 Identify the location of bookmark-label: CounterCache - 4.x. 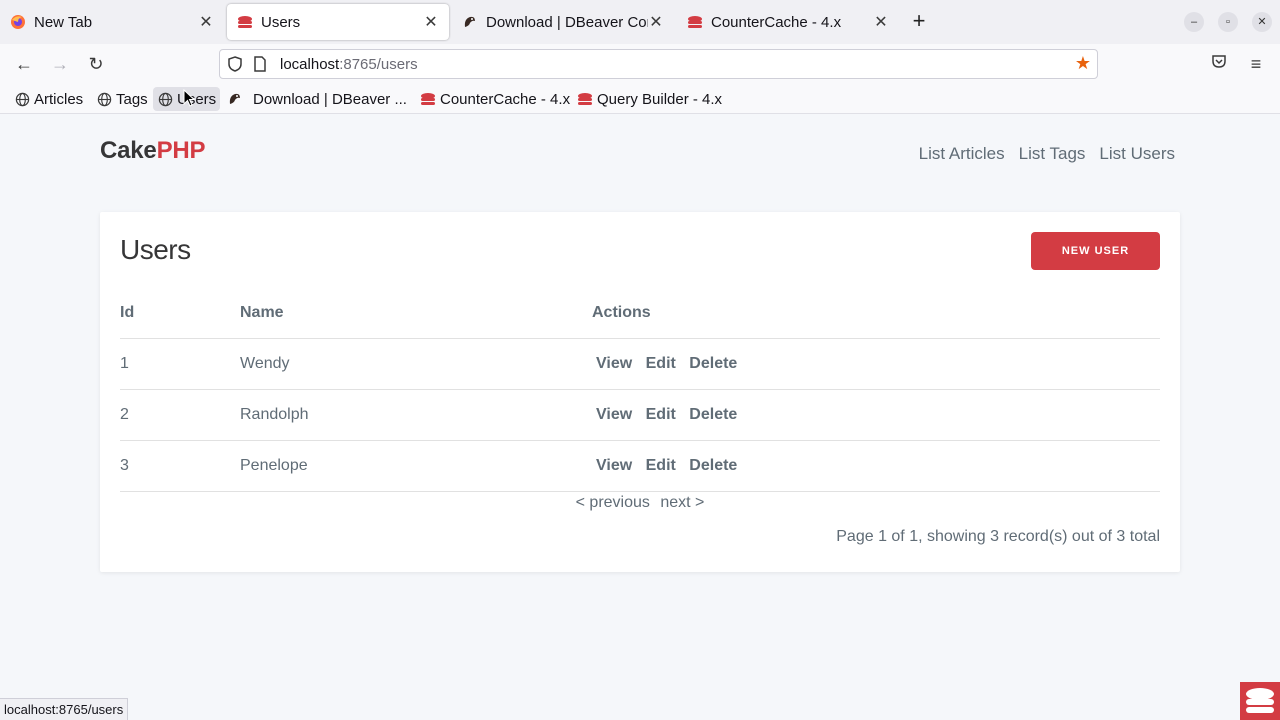
(505, 99).